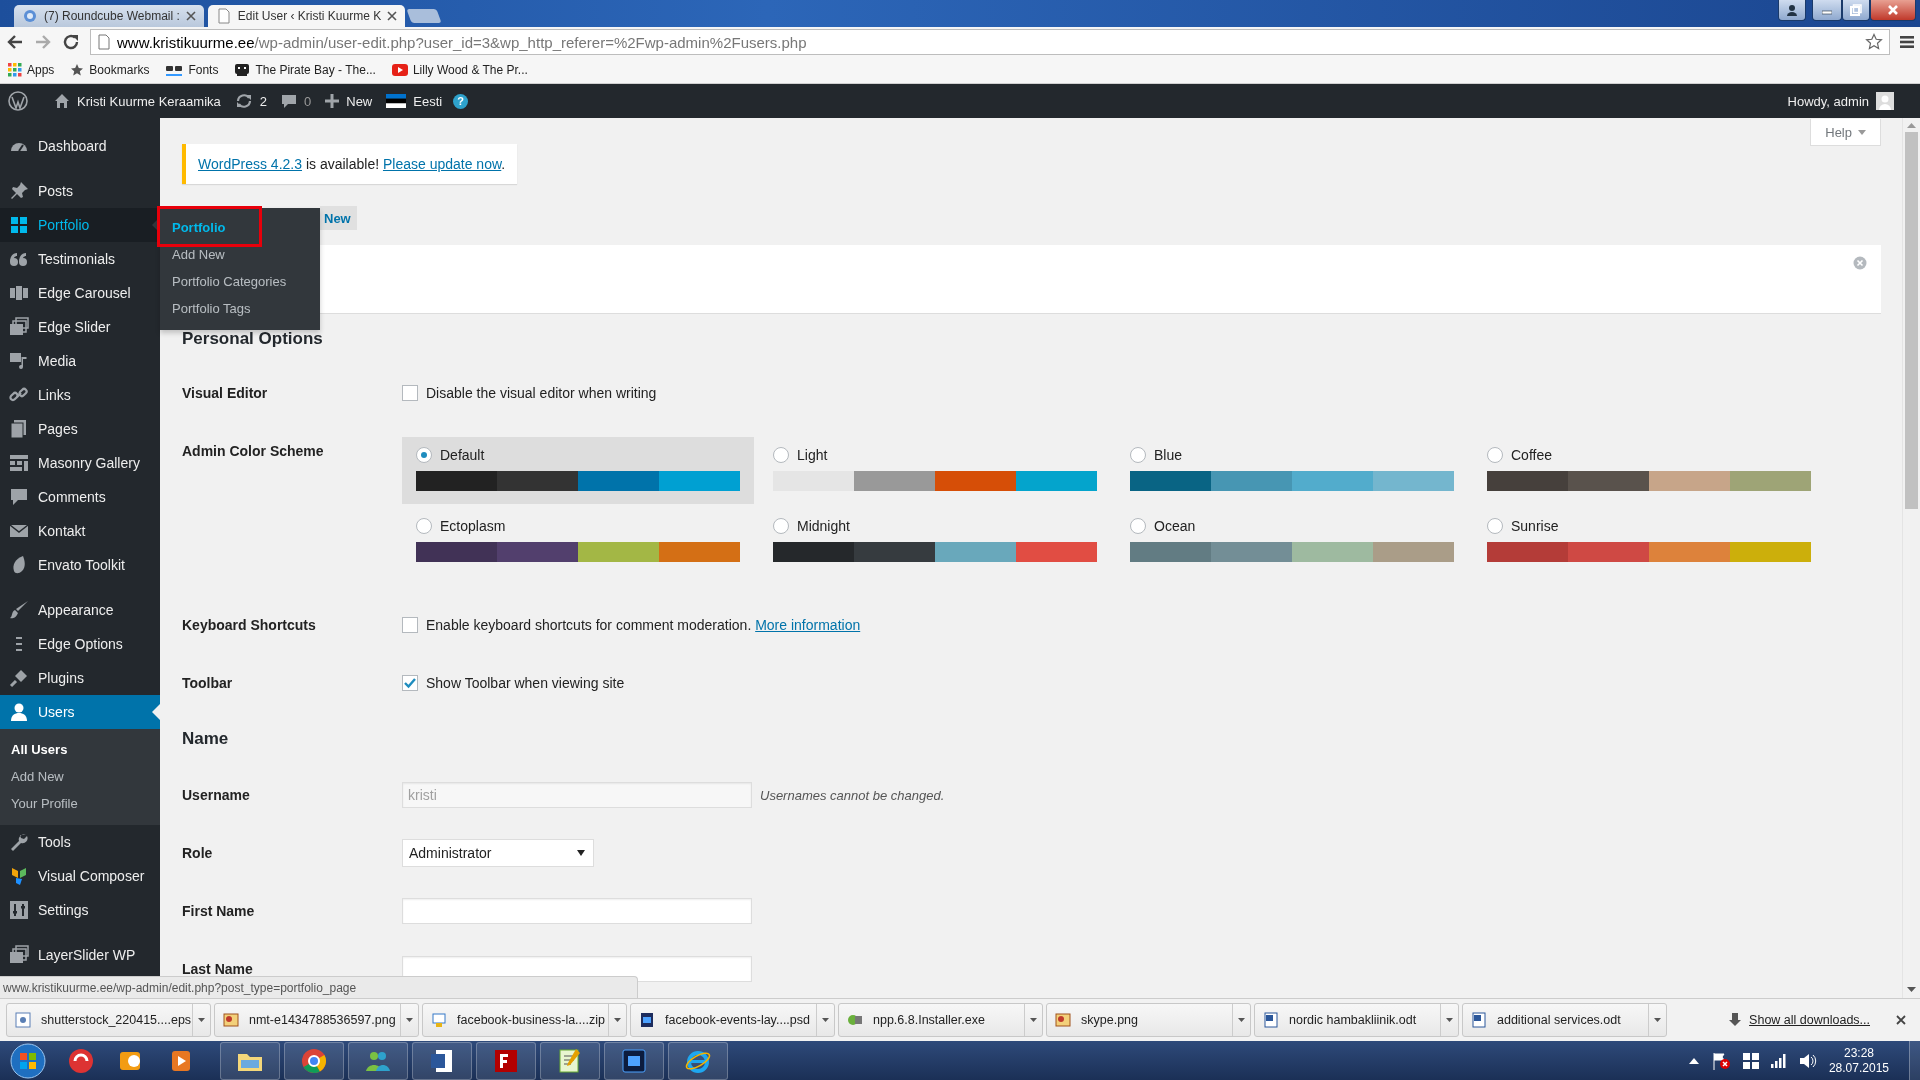  I want to click on text-field, so click(577, 911).